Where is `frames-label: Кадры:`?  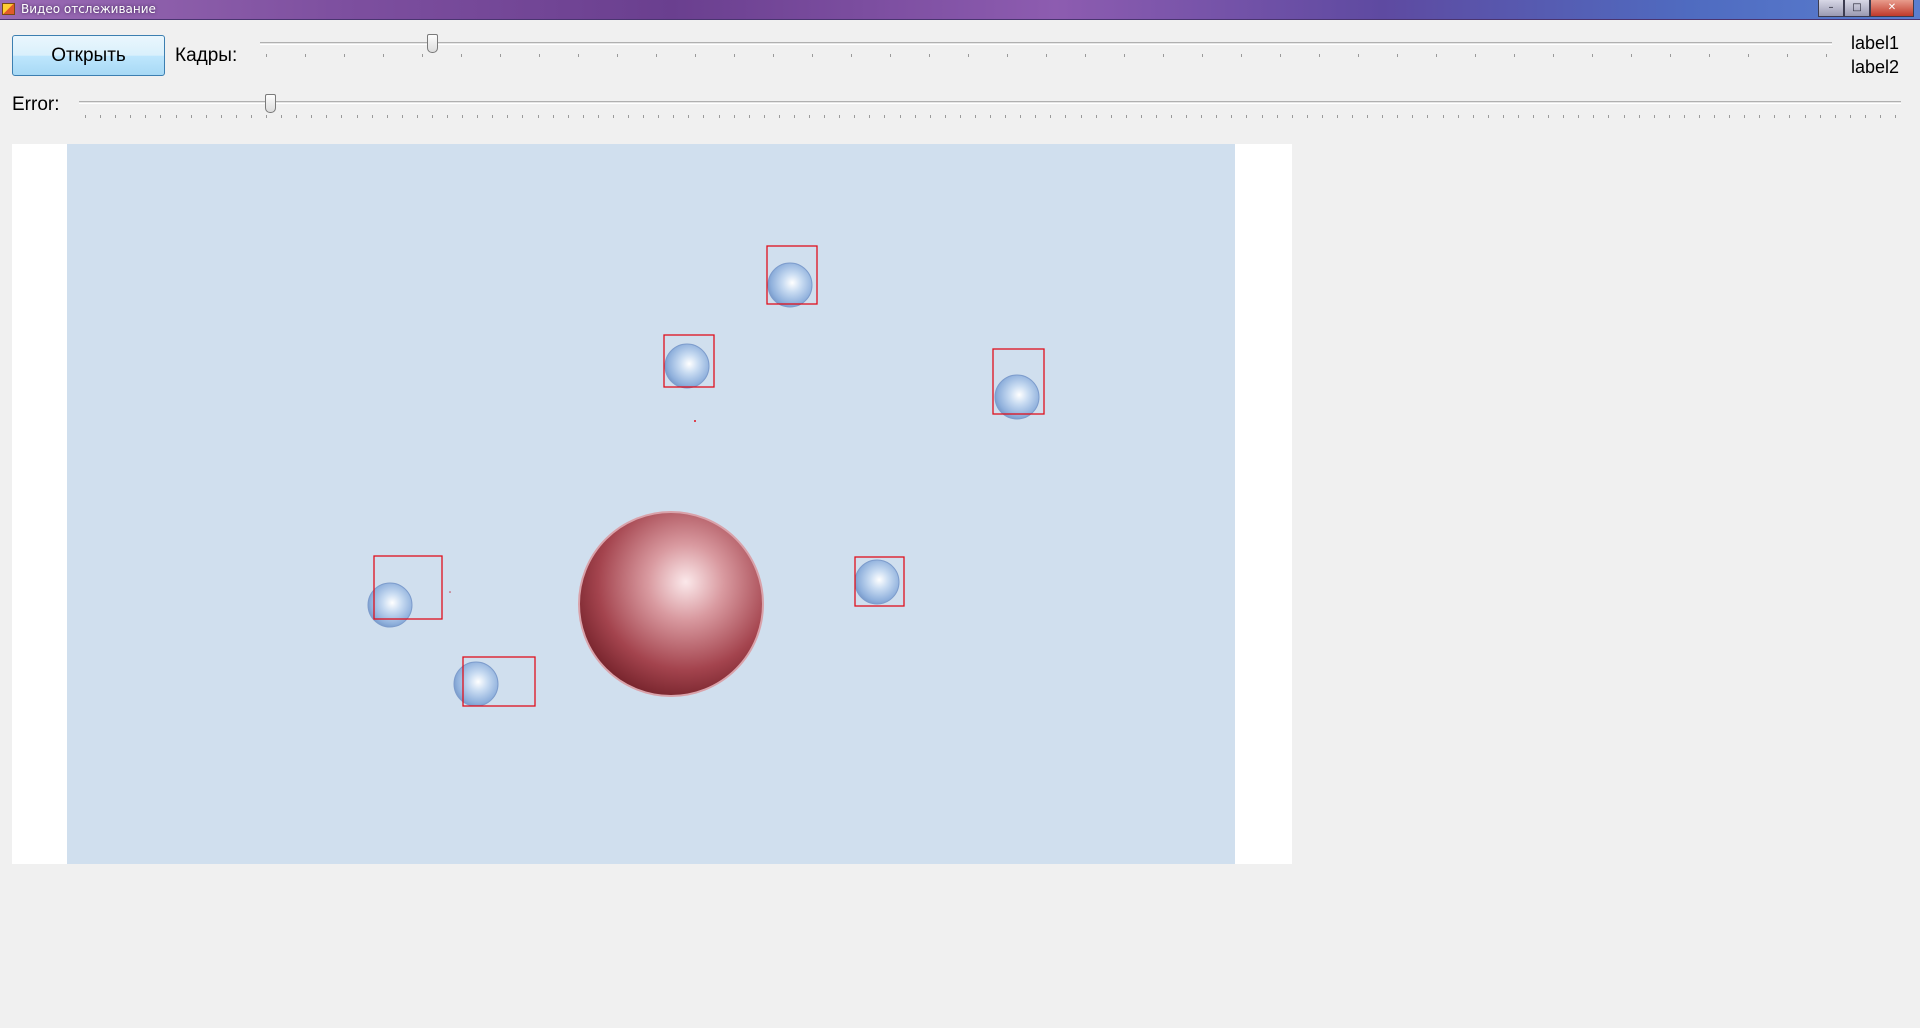
frames-label: Кадры: is located at coordinates (206, 55).